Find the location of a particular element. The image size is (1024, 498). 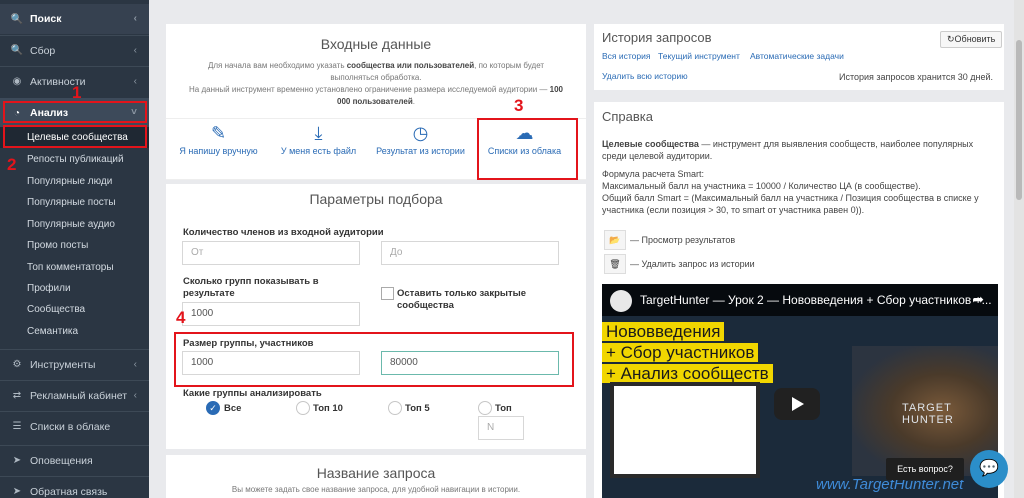

annotation-number-2: 2 is located at coordinates (12, 164).